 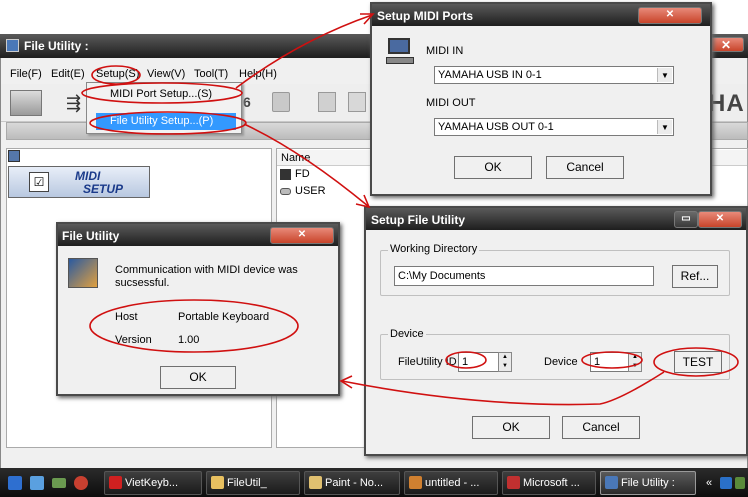 What do you see at coordinates (357, 102) in the screenshot?
I see `copy-tool-icon` at bounding box center [357, 102].